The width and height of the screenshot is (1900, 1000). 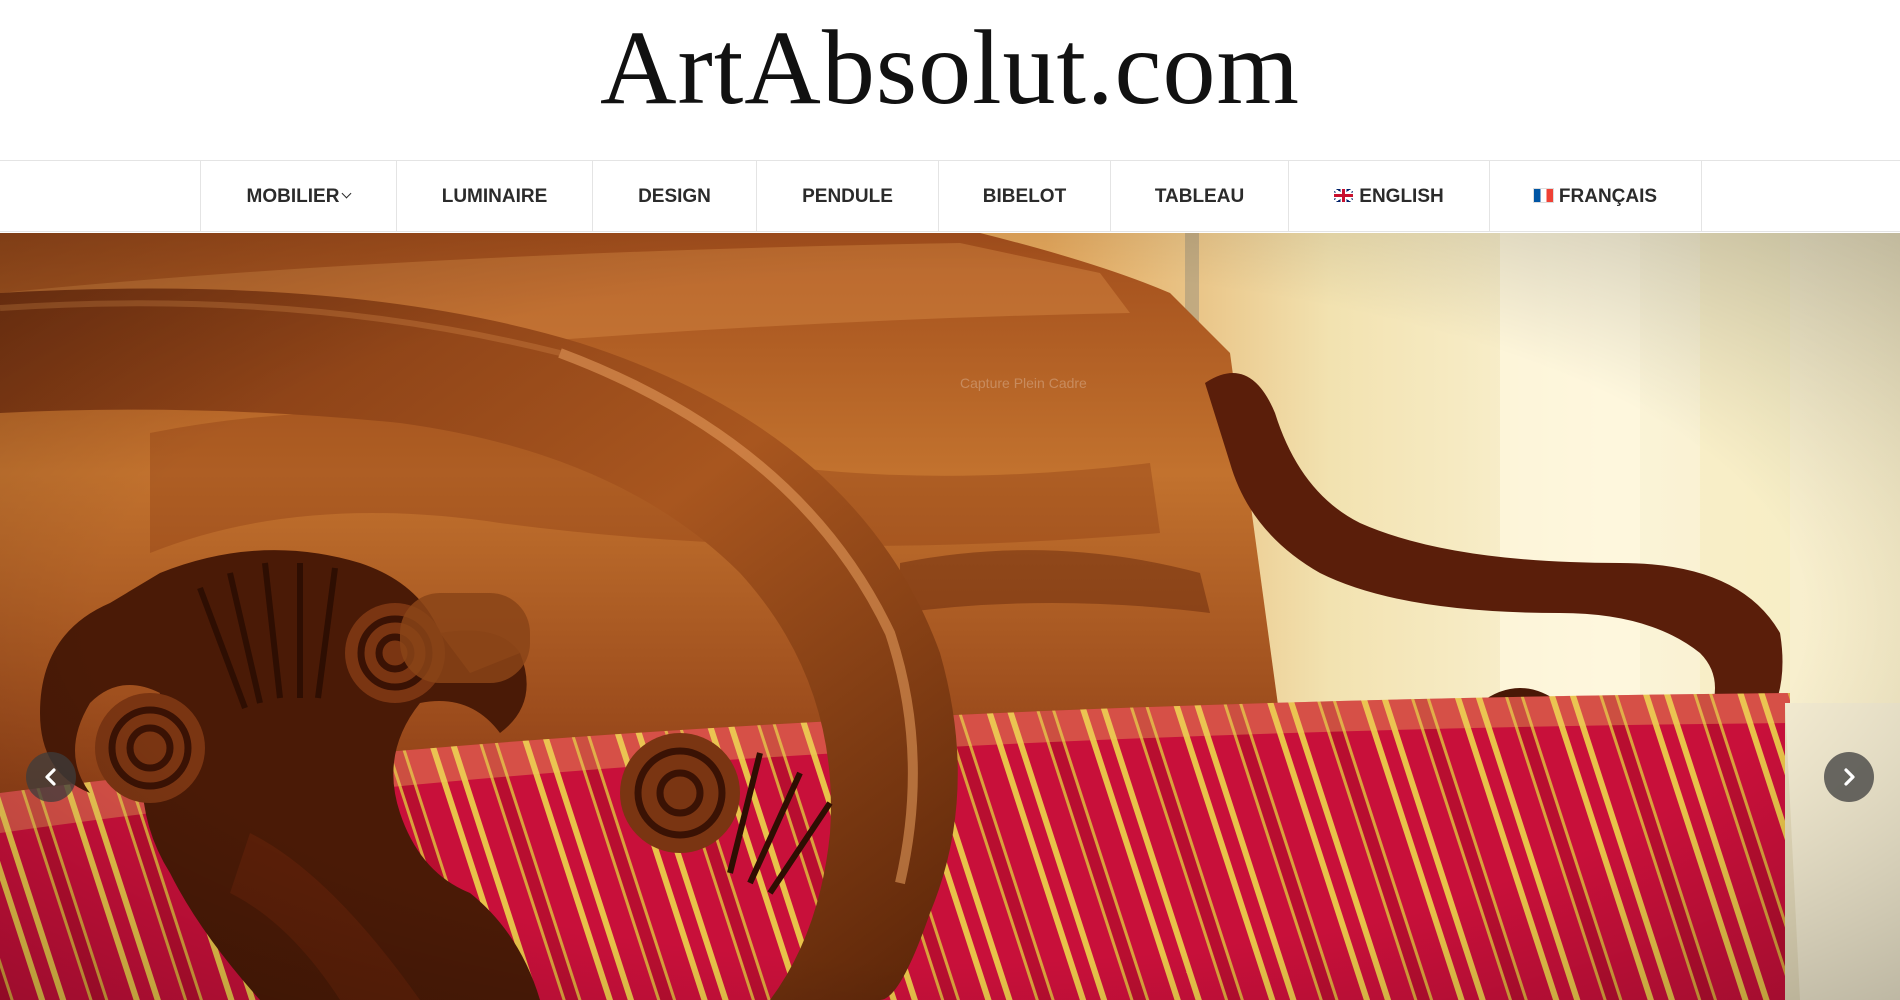 I want to click on slider-prev-button, so click(x=51, y=777).